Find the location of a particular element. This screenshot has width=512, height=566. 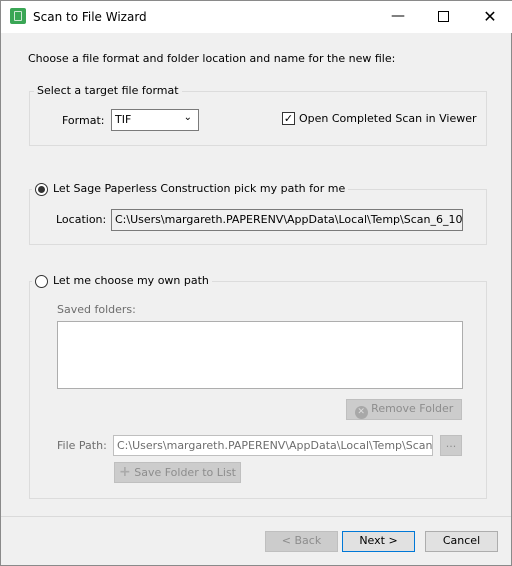

save-folder-label: Save Folder to List is located at coordinates (185, 472).